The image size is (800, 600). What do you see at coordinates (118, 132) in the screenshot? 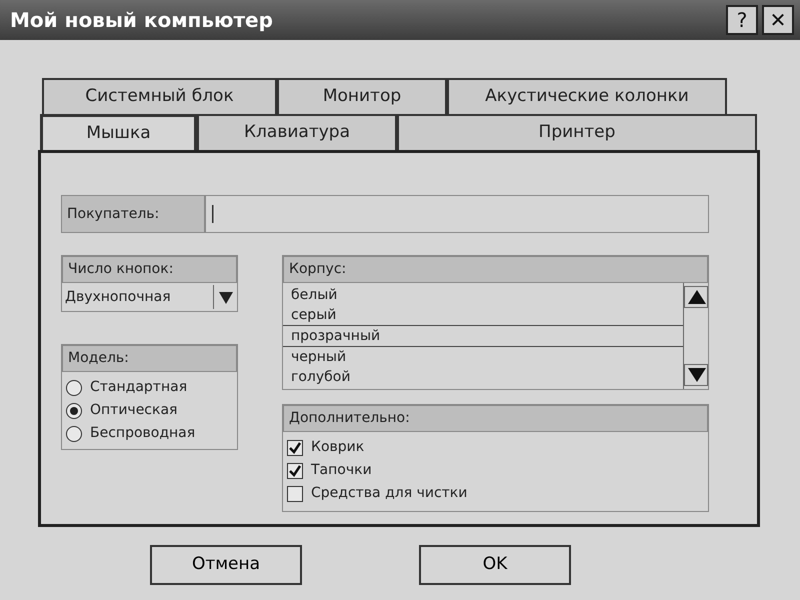
I see `tab: Мышка` at bounding box center [118, 132].